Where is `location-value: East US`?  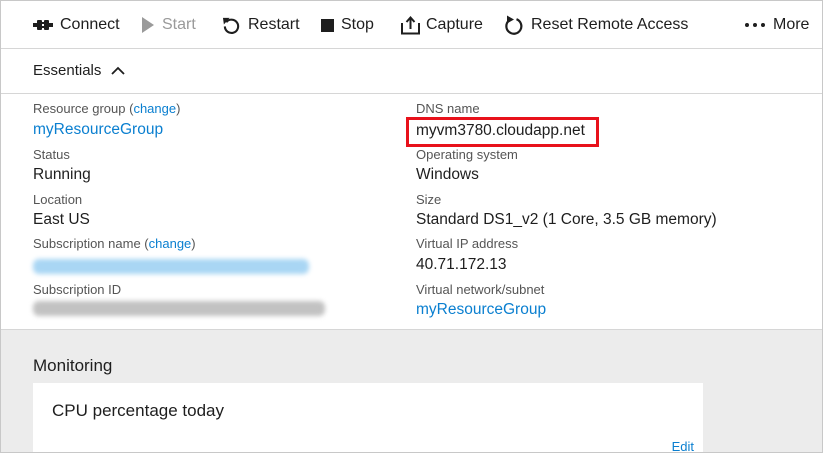
location-value: East US is located at coordinates (61, 219).